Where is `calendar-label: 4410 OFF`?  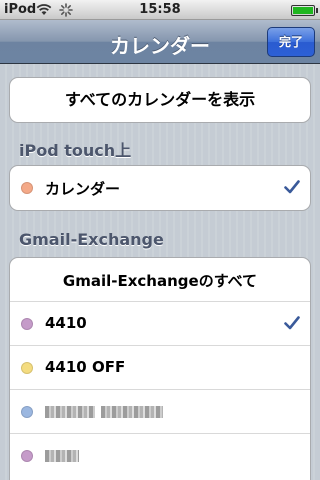
calendar-label: 4410 OFF is located at coordinates (85, 367).